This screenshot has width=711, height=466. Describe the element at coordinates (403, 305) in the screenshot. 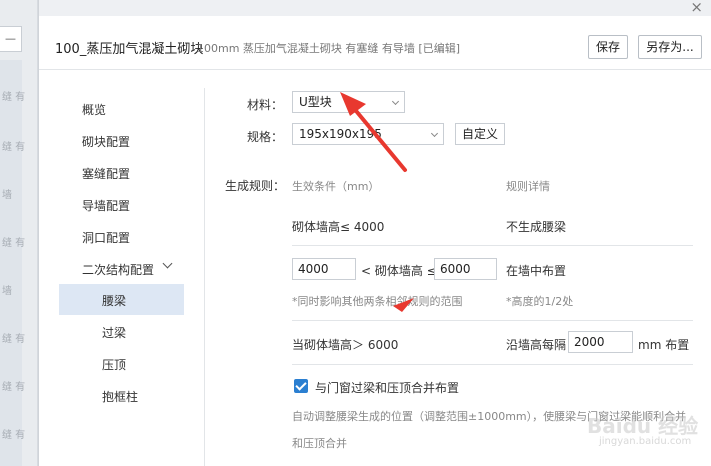

I see `annotation-arrow-note` at that location.